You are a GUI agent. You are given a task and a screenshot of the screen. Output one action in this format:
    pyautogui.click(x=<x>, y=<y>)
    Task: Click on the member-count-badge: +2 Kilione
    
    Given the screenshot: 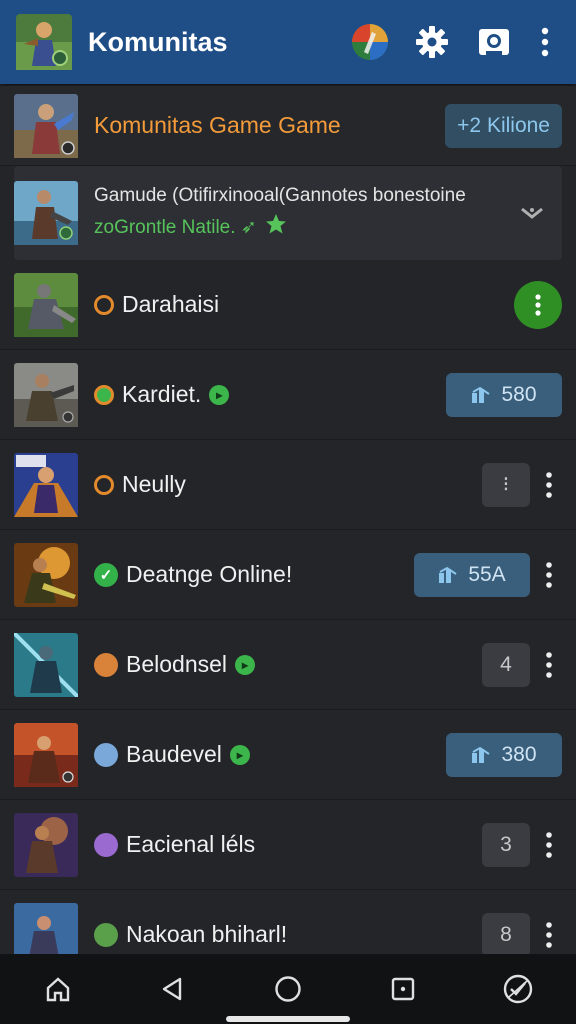 What is the action you would take?
    pyautogui.click(x=503, y=125)
    